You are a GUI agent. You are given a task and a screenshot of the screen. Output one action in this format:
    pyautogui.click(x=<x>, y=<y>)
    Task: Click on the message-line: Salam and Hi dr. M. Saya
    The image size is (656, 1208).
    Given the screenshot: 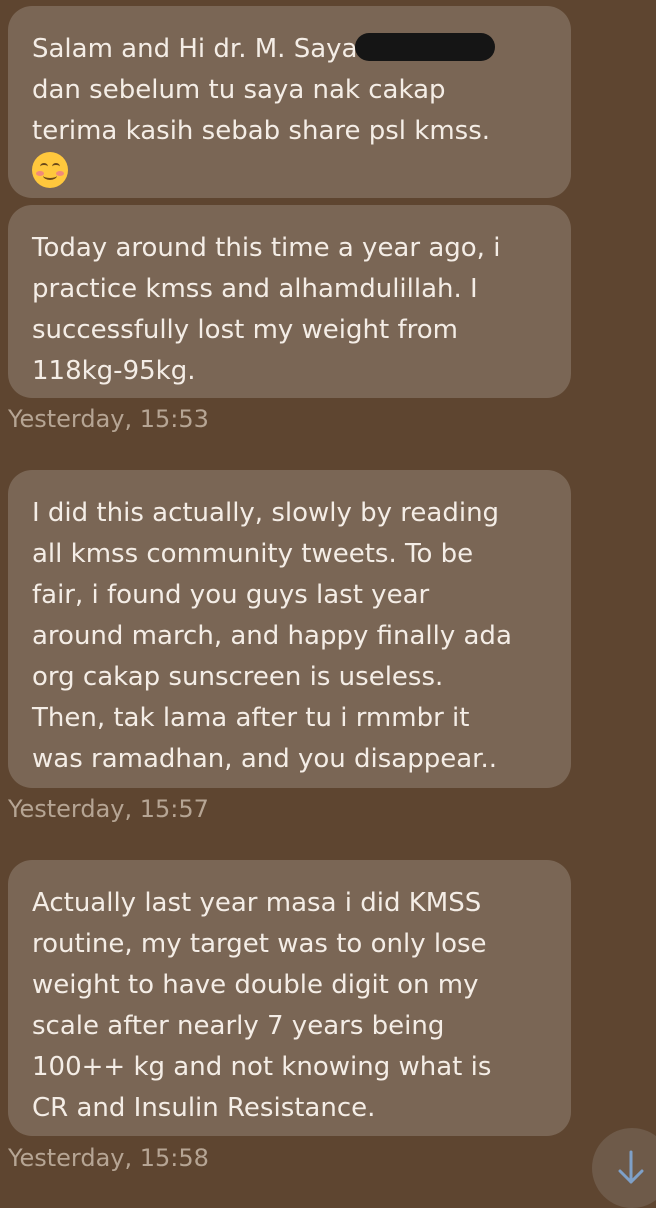 What is the action you would take?
    pyautogui.click(x=195, y=49)
    